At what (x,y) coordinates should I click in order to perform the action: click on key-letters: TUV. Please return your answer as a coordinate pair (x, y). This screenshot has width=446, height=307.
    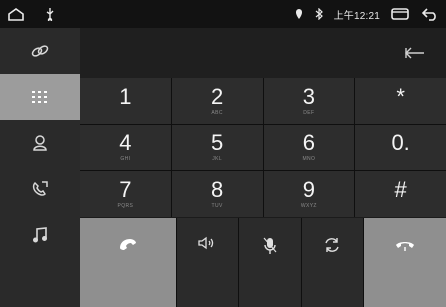
    Looking at the image, I should click on (217, 206).